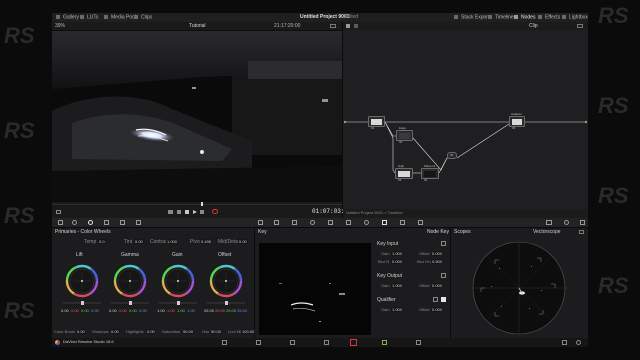  Describe the element at coordinates (248, 331) in the screenshot. I see `param-lummix-value: 100.00` at that location.